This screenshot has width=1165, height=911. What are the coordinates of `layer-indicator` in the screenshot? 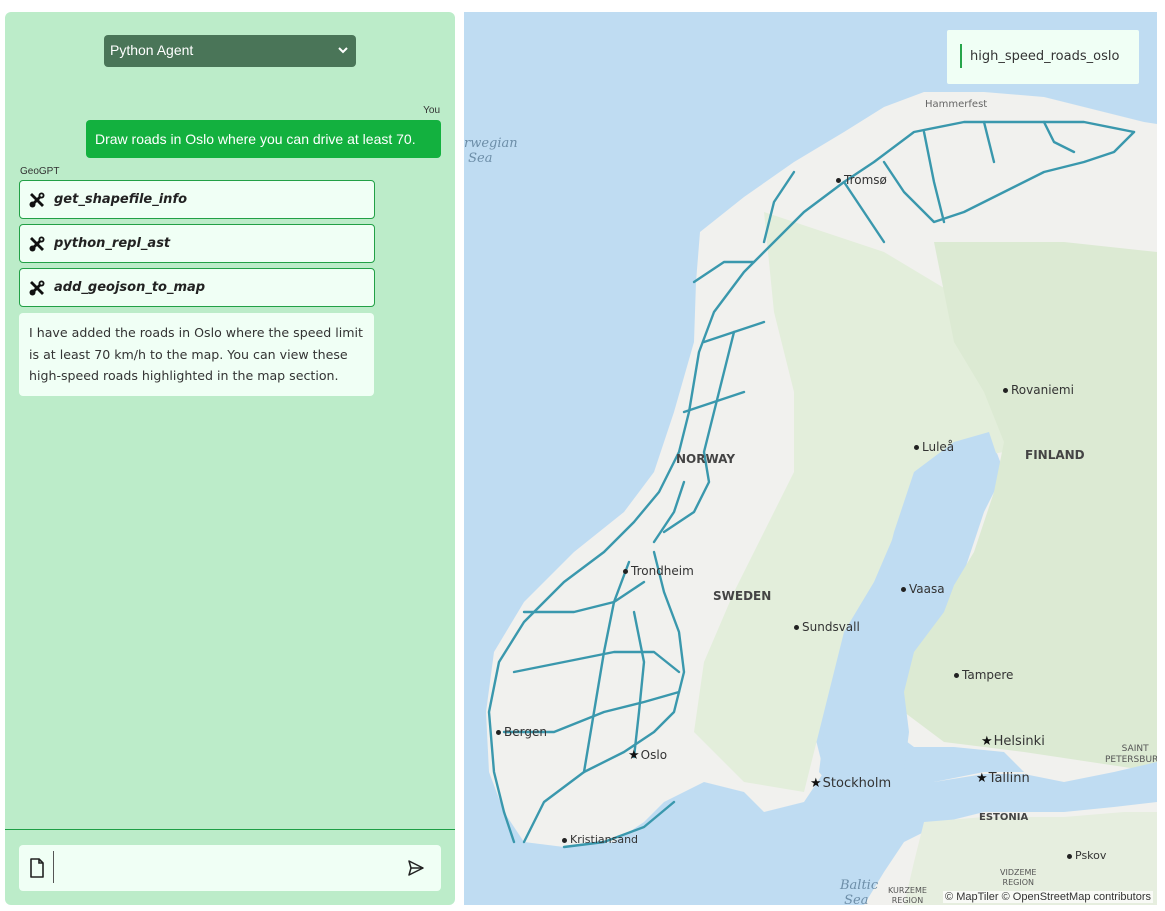 It's located at (961, 56).